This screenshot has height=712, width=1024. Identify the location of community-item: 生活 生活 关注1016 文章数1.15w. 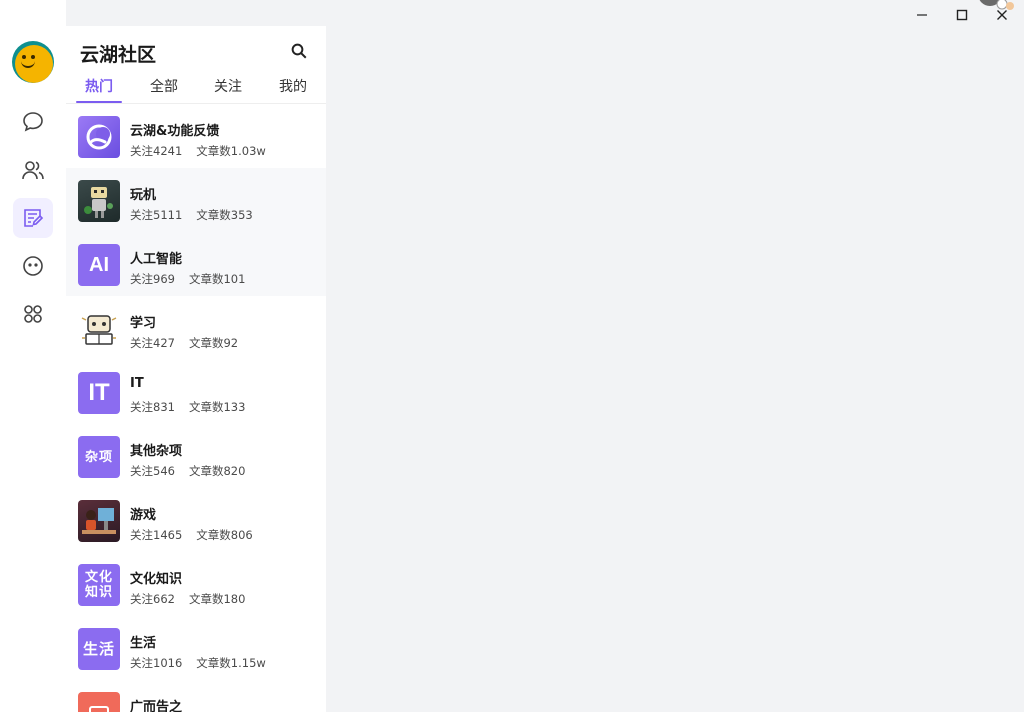
(196, 648).